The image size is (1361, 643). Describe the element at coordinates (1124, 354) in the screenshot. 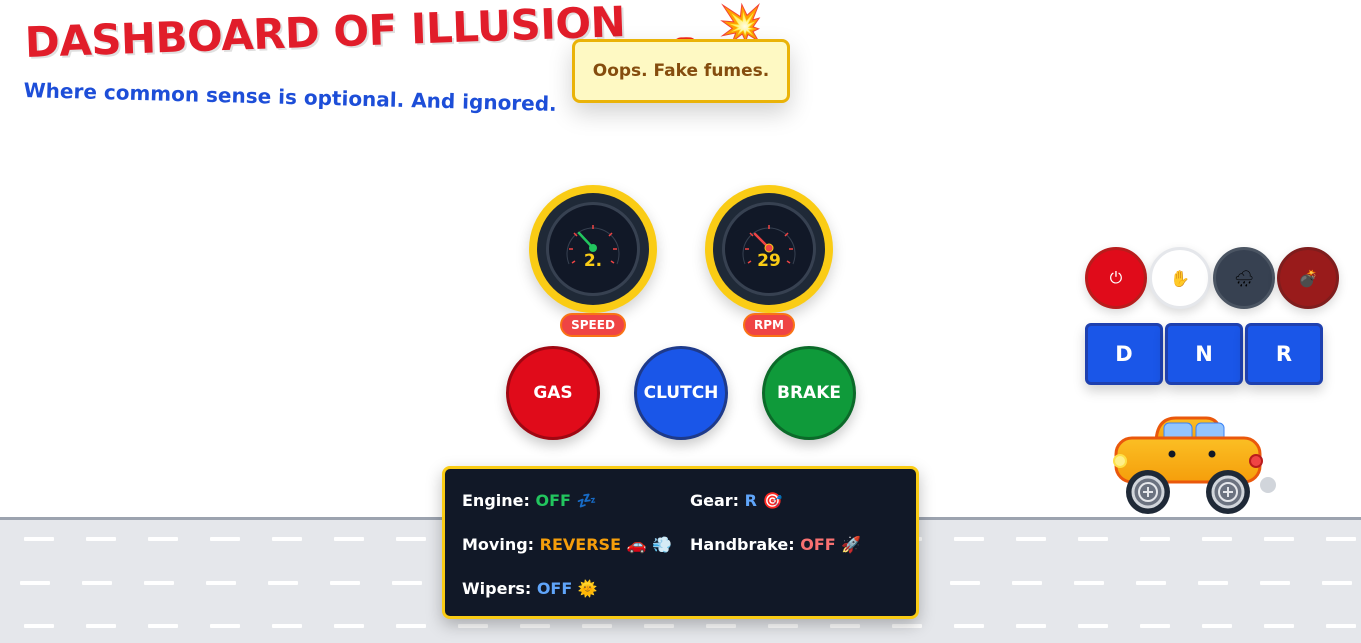

I see `gear-drive-button: D` at that location.